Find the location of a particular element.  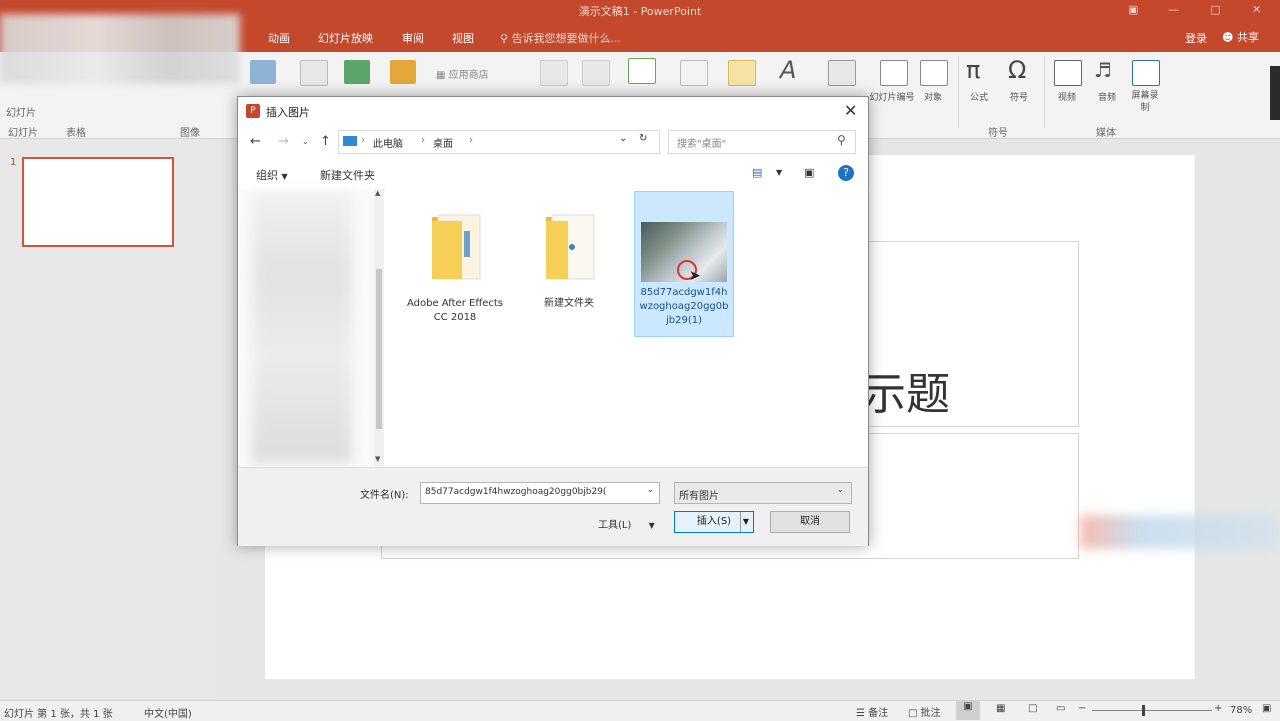

insert-dropdown-icon: ▼ is located at coordinates (745, 522).